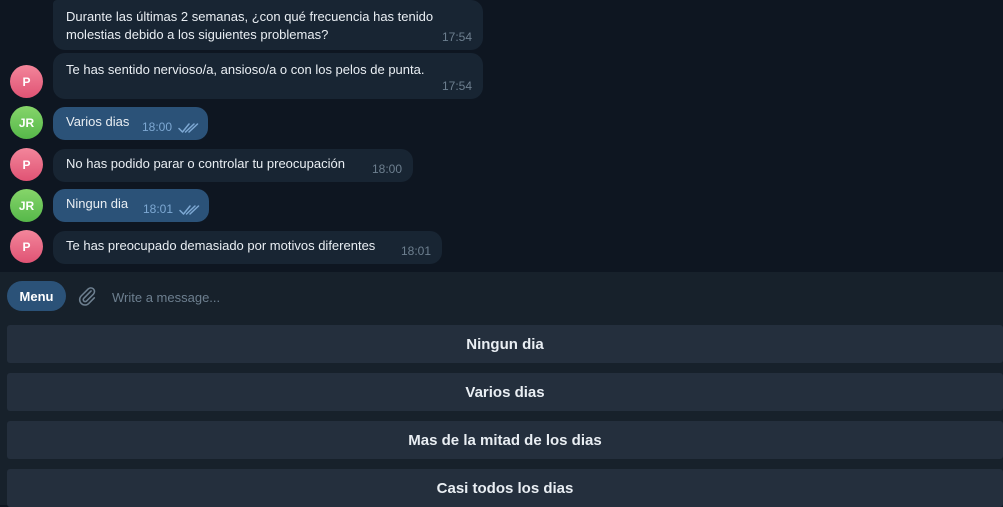  Describe the element at coordinates (97, 203) in the screenshot. I see `message-text: Ningun dia` at that location.